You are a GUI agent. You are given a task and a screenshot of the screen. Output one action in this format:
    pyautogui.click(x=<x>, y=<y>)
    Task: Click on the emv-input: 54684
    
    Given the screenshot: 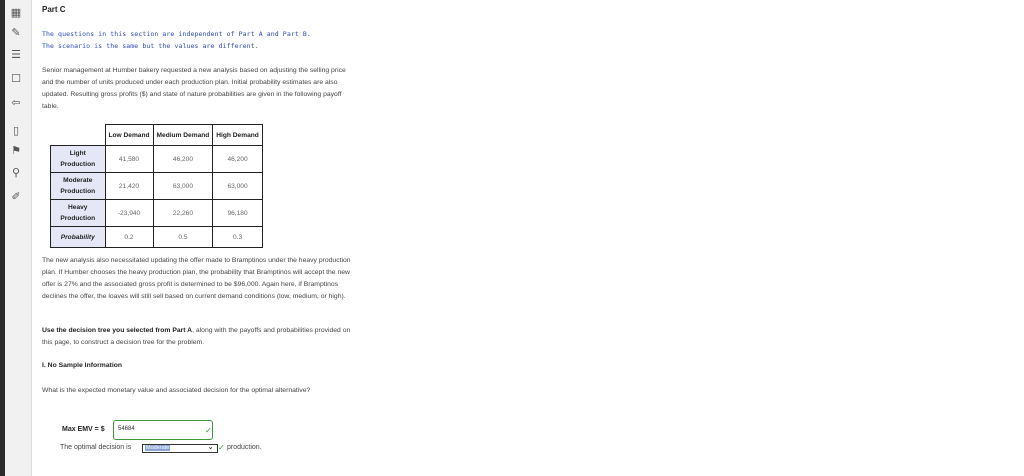 What is the action you would take?
    pyautogui.click(x=163, y=430)
    